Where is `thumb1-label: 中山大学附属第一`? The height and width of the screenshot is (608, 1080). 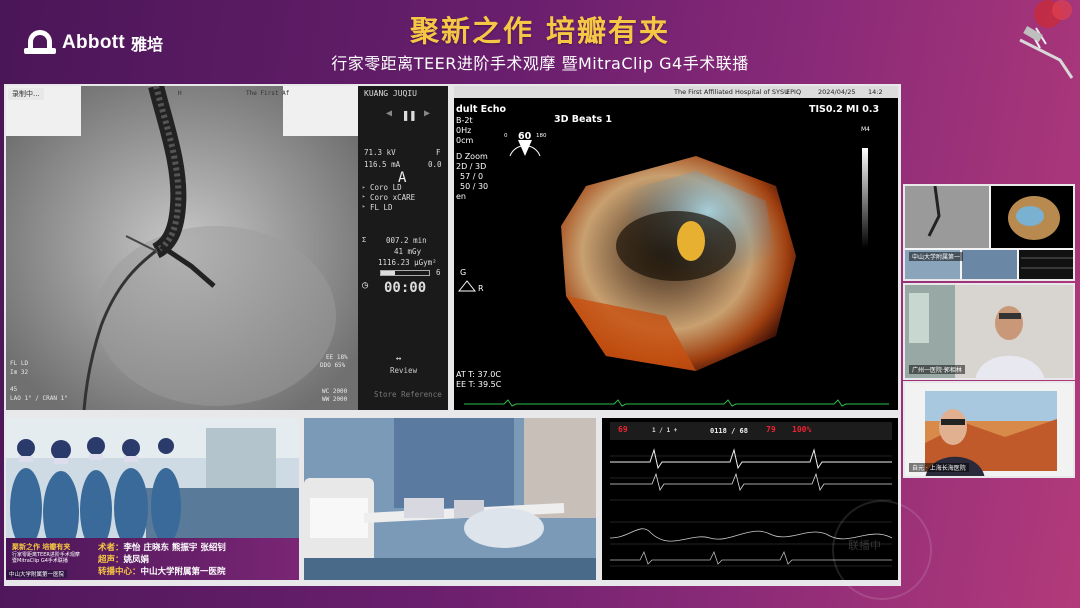
thumb1-label: 中山大学附属第一 is located at coordinates (936, 256).